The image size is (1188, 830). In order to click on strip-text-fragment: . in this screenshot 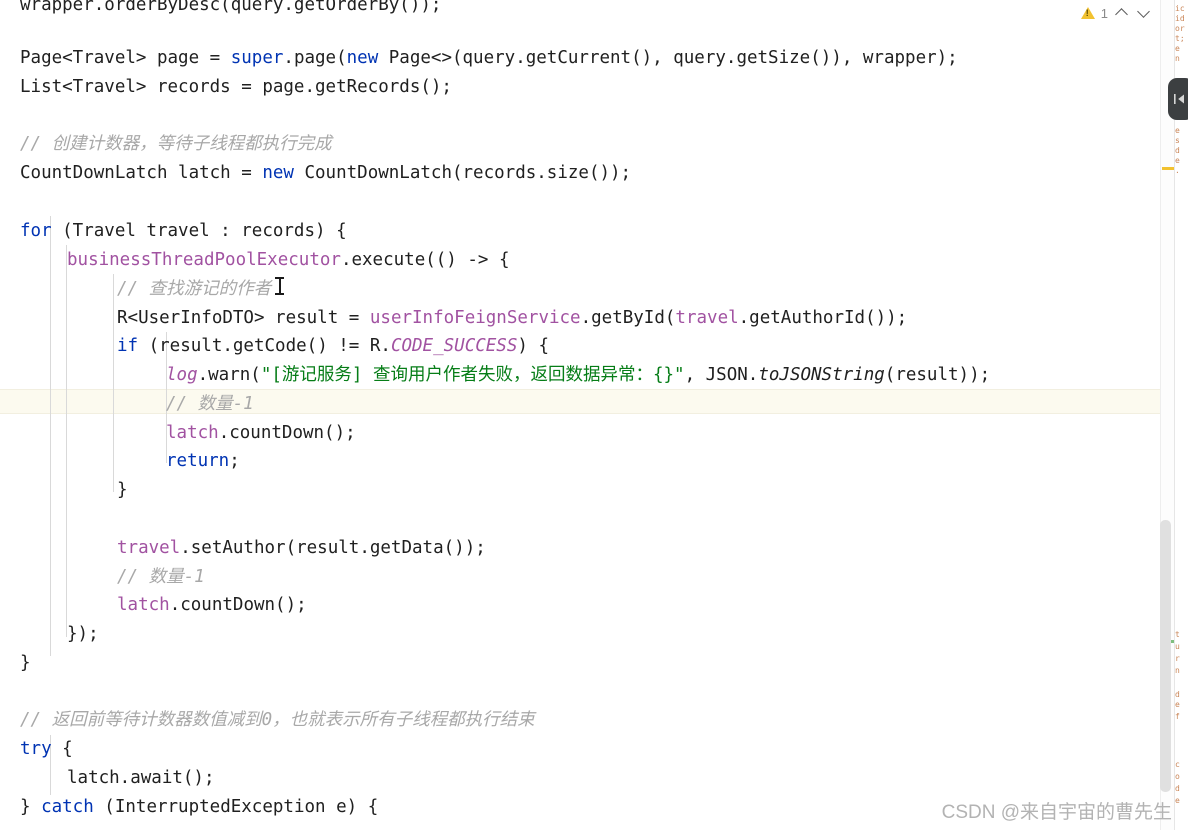, I will do `click(1177, 170)`.